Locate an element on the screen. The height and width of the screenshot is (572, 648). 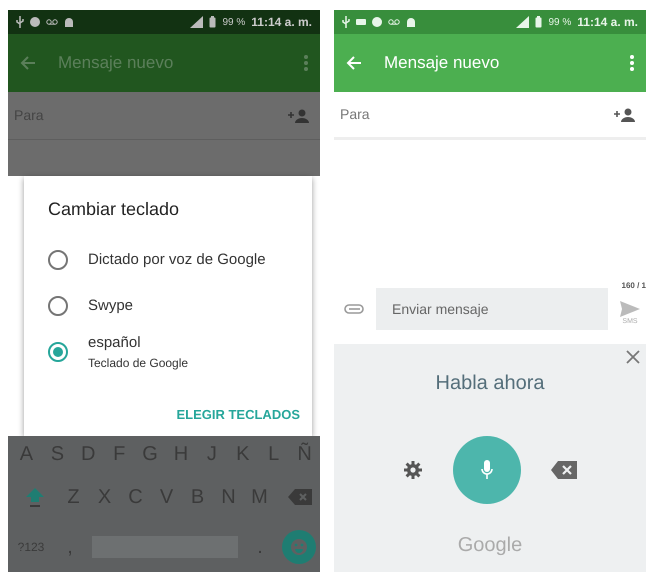
dialog-title: Cambiar teclado is located at coordinates (114, 209).